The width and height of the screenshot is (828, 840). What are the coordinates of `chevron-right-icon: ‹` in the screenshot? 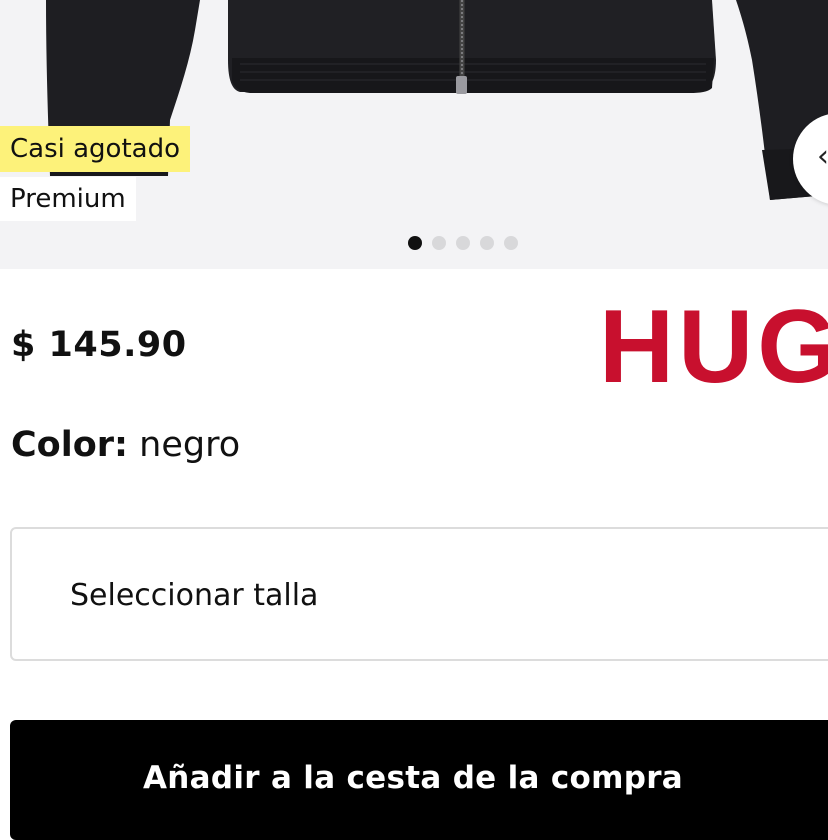 It's located at (822, 156).